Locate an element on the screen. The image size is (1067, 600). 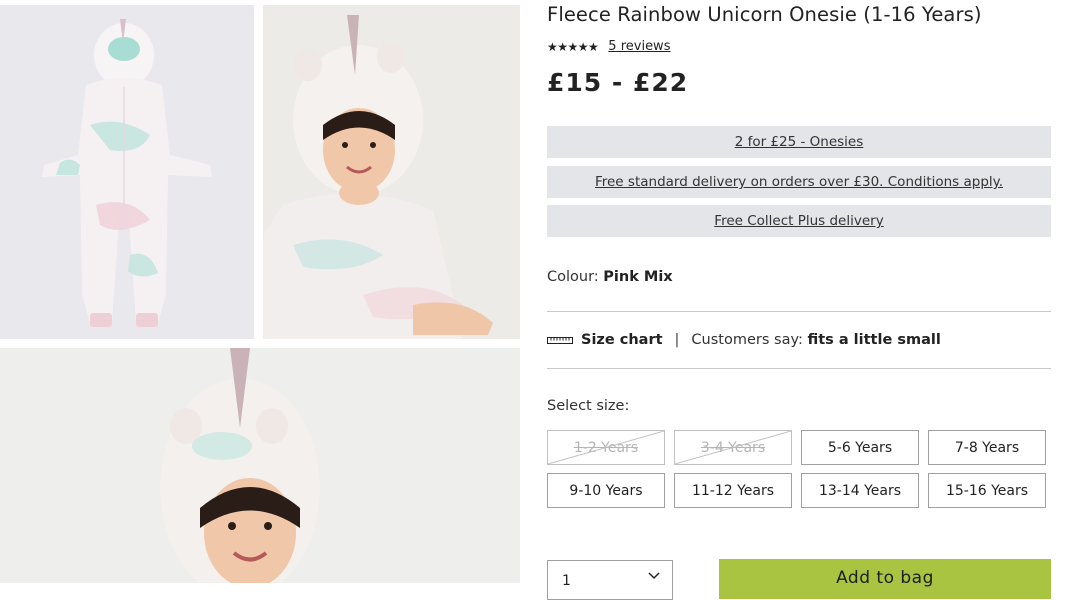
size-option-label: 7-8 Years is located at coordinates (987, 447).